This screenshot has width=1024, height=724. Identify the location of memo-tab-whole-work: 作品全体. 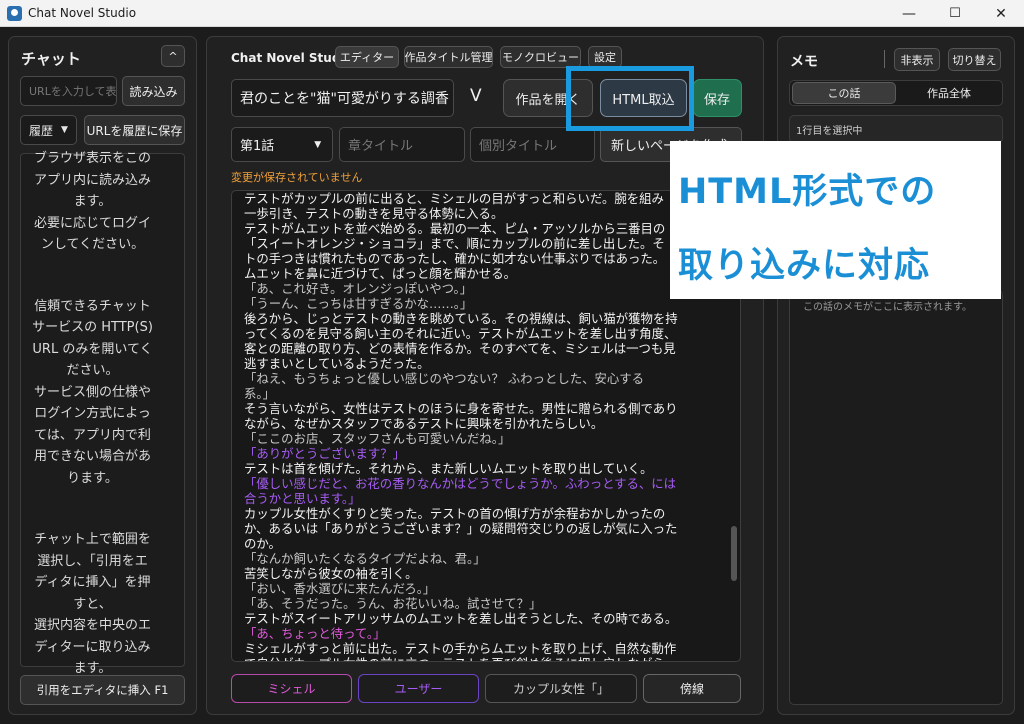
(949, 93).